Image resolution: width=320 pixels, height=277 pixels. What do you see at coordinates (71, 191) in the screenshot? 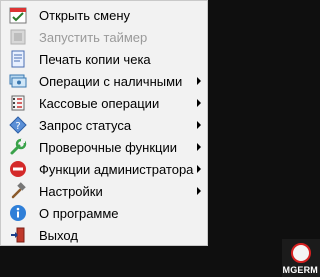
I see `menu-item-label: Настройки` at bounding box center [71, 191].